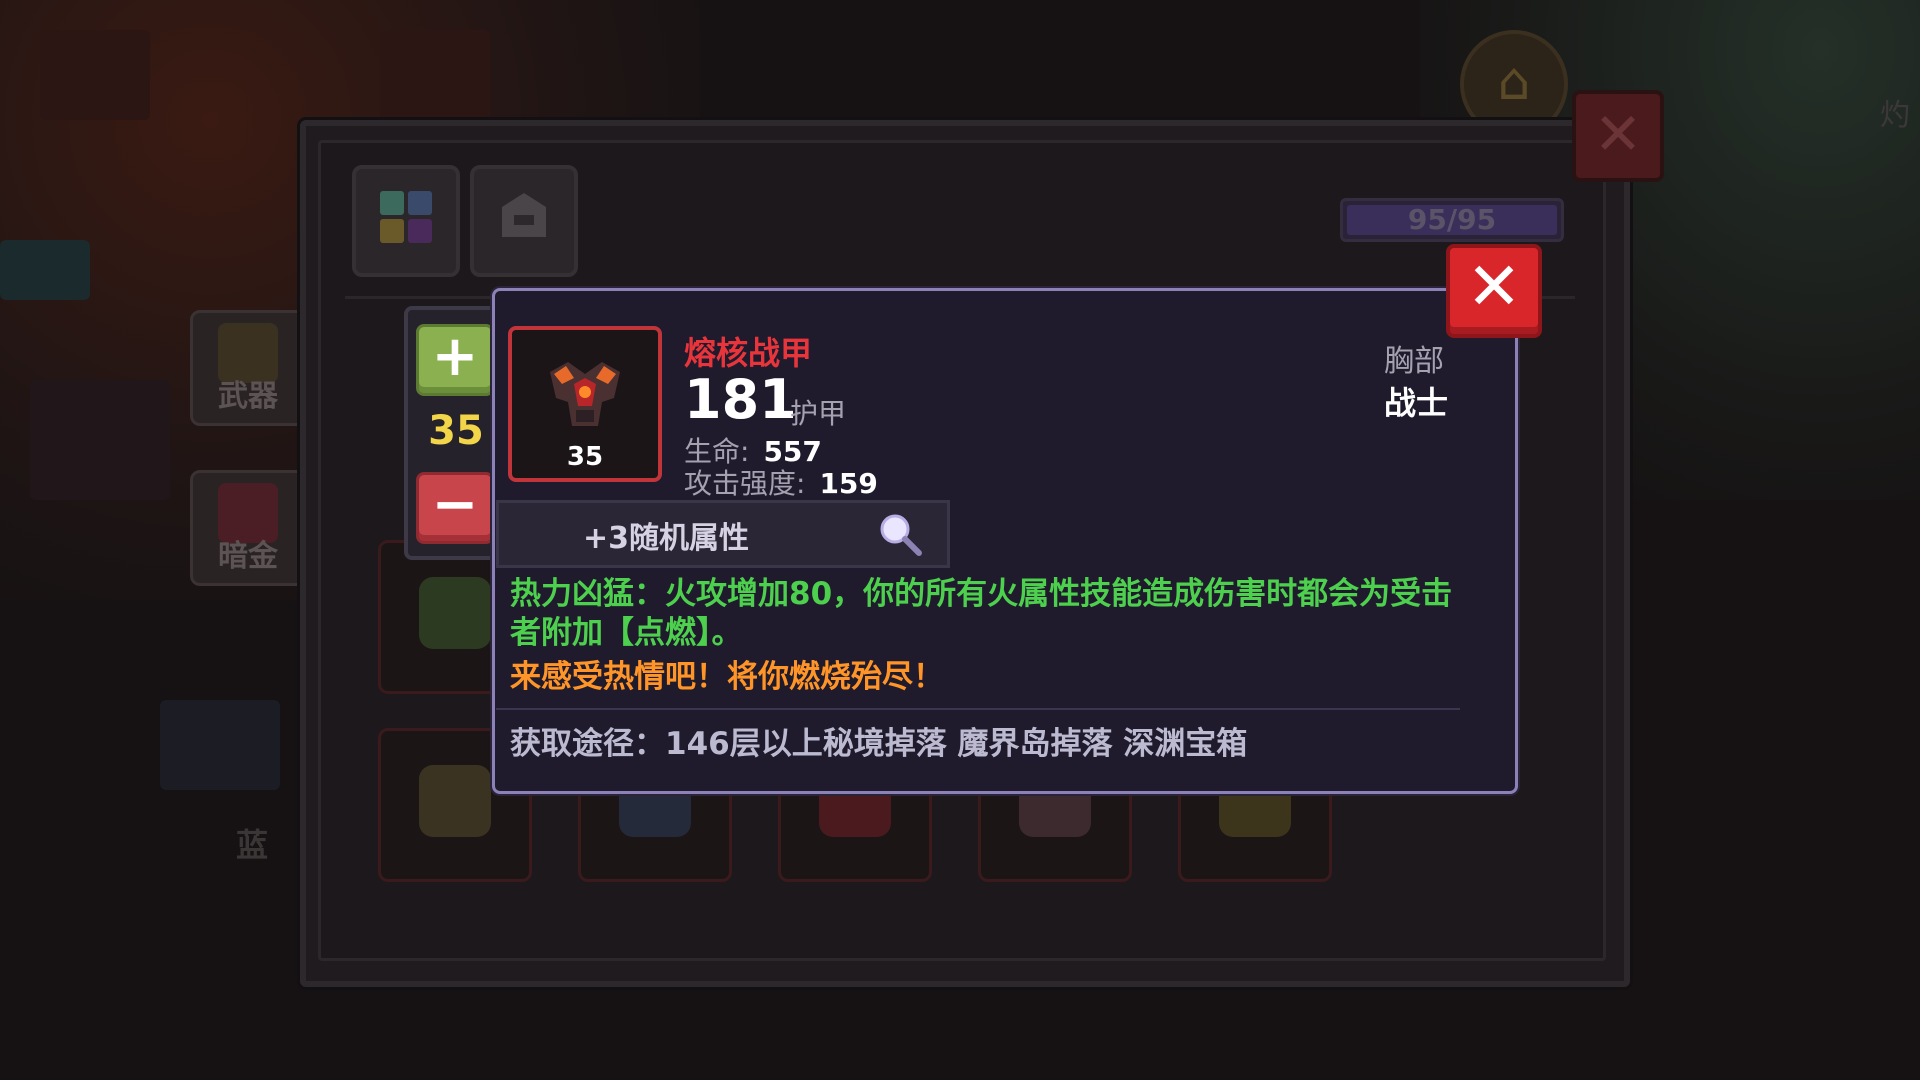 This screenshot has height=1080, width=1920. What do you see at coordinates (740, 399) in the screenshot?
I see `armor-value: 181` at bounding box center [740, 399].